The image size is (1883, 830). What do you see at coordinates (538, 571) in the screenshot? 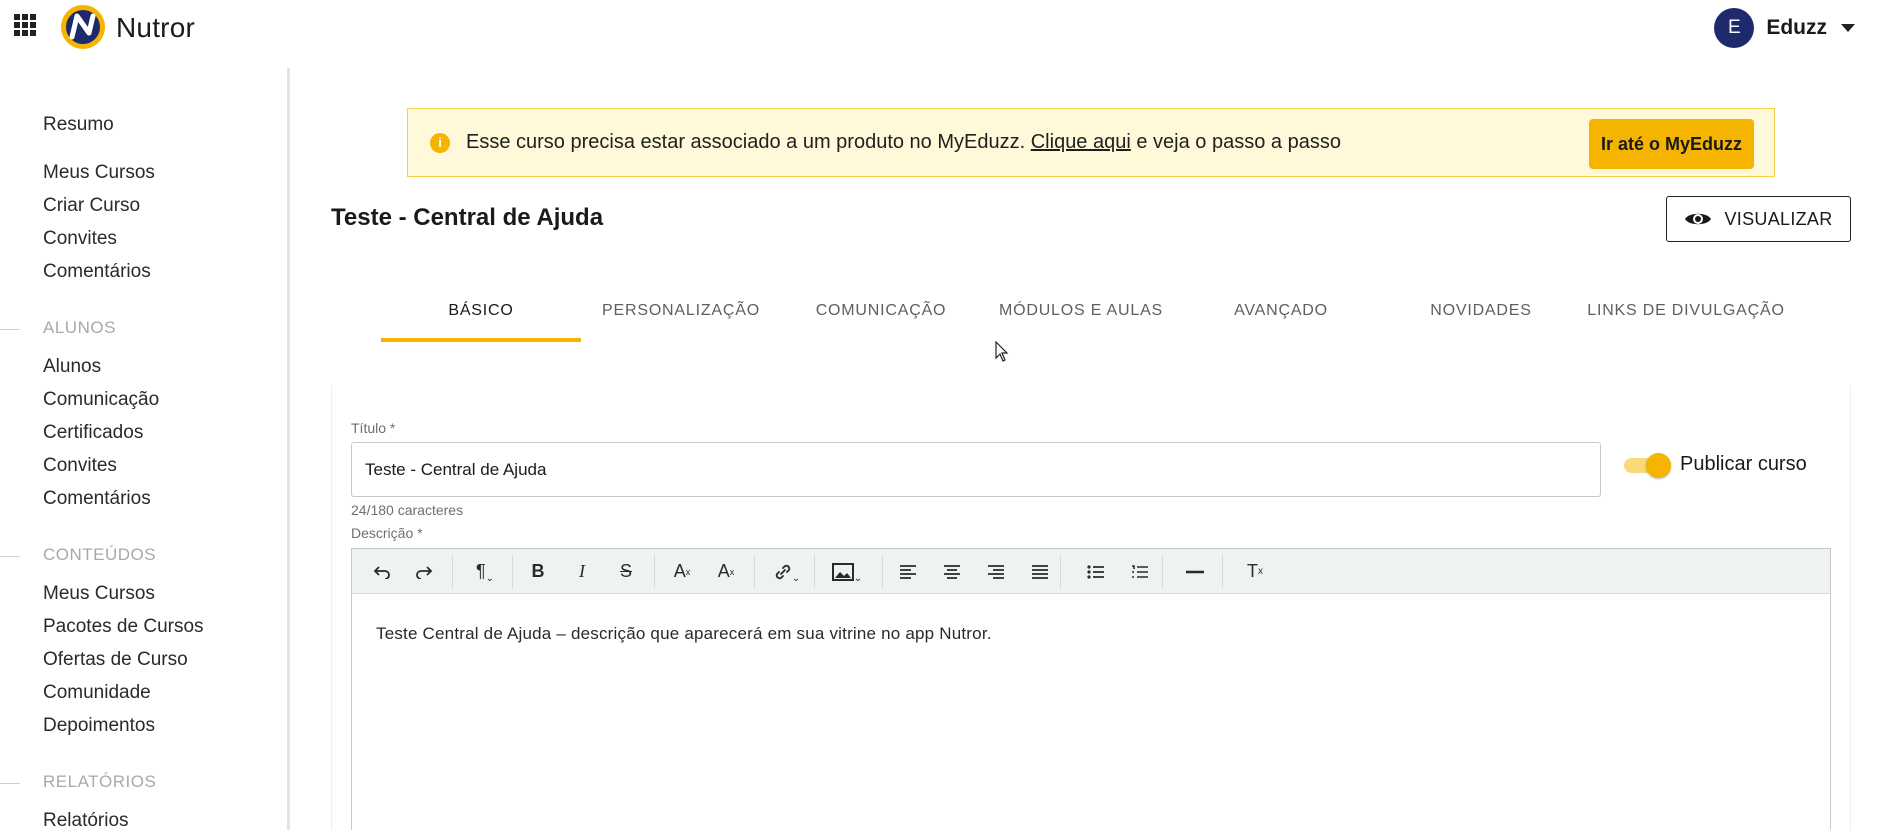
I see `bold-icon: B` at bounding box center [538, 571].